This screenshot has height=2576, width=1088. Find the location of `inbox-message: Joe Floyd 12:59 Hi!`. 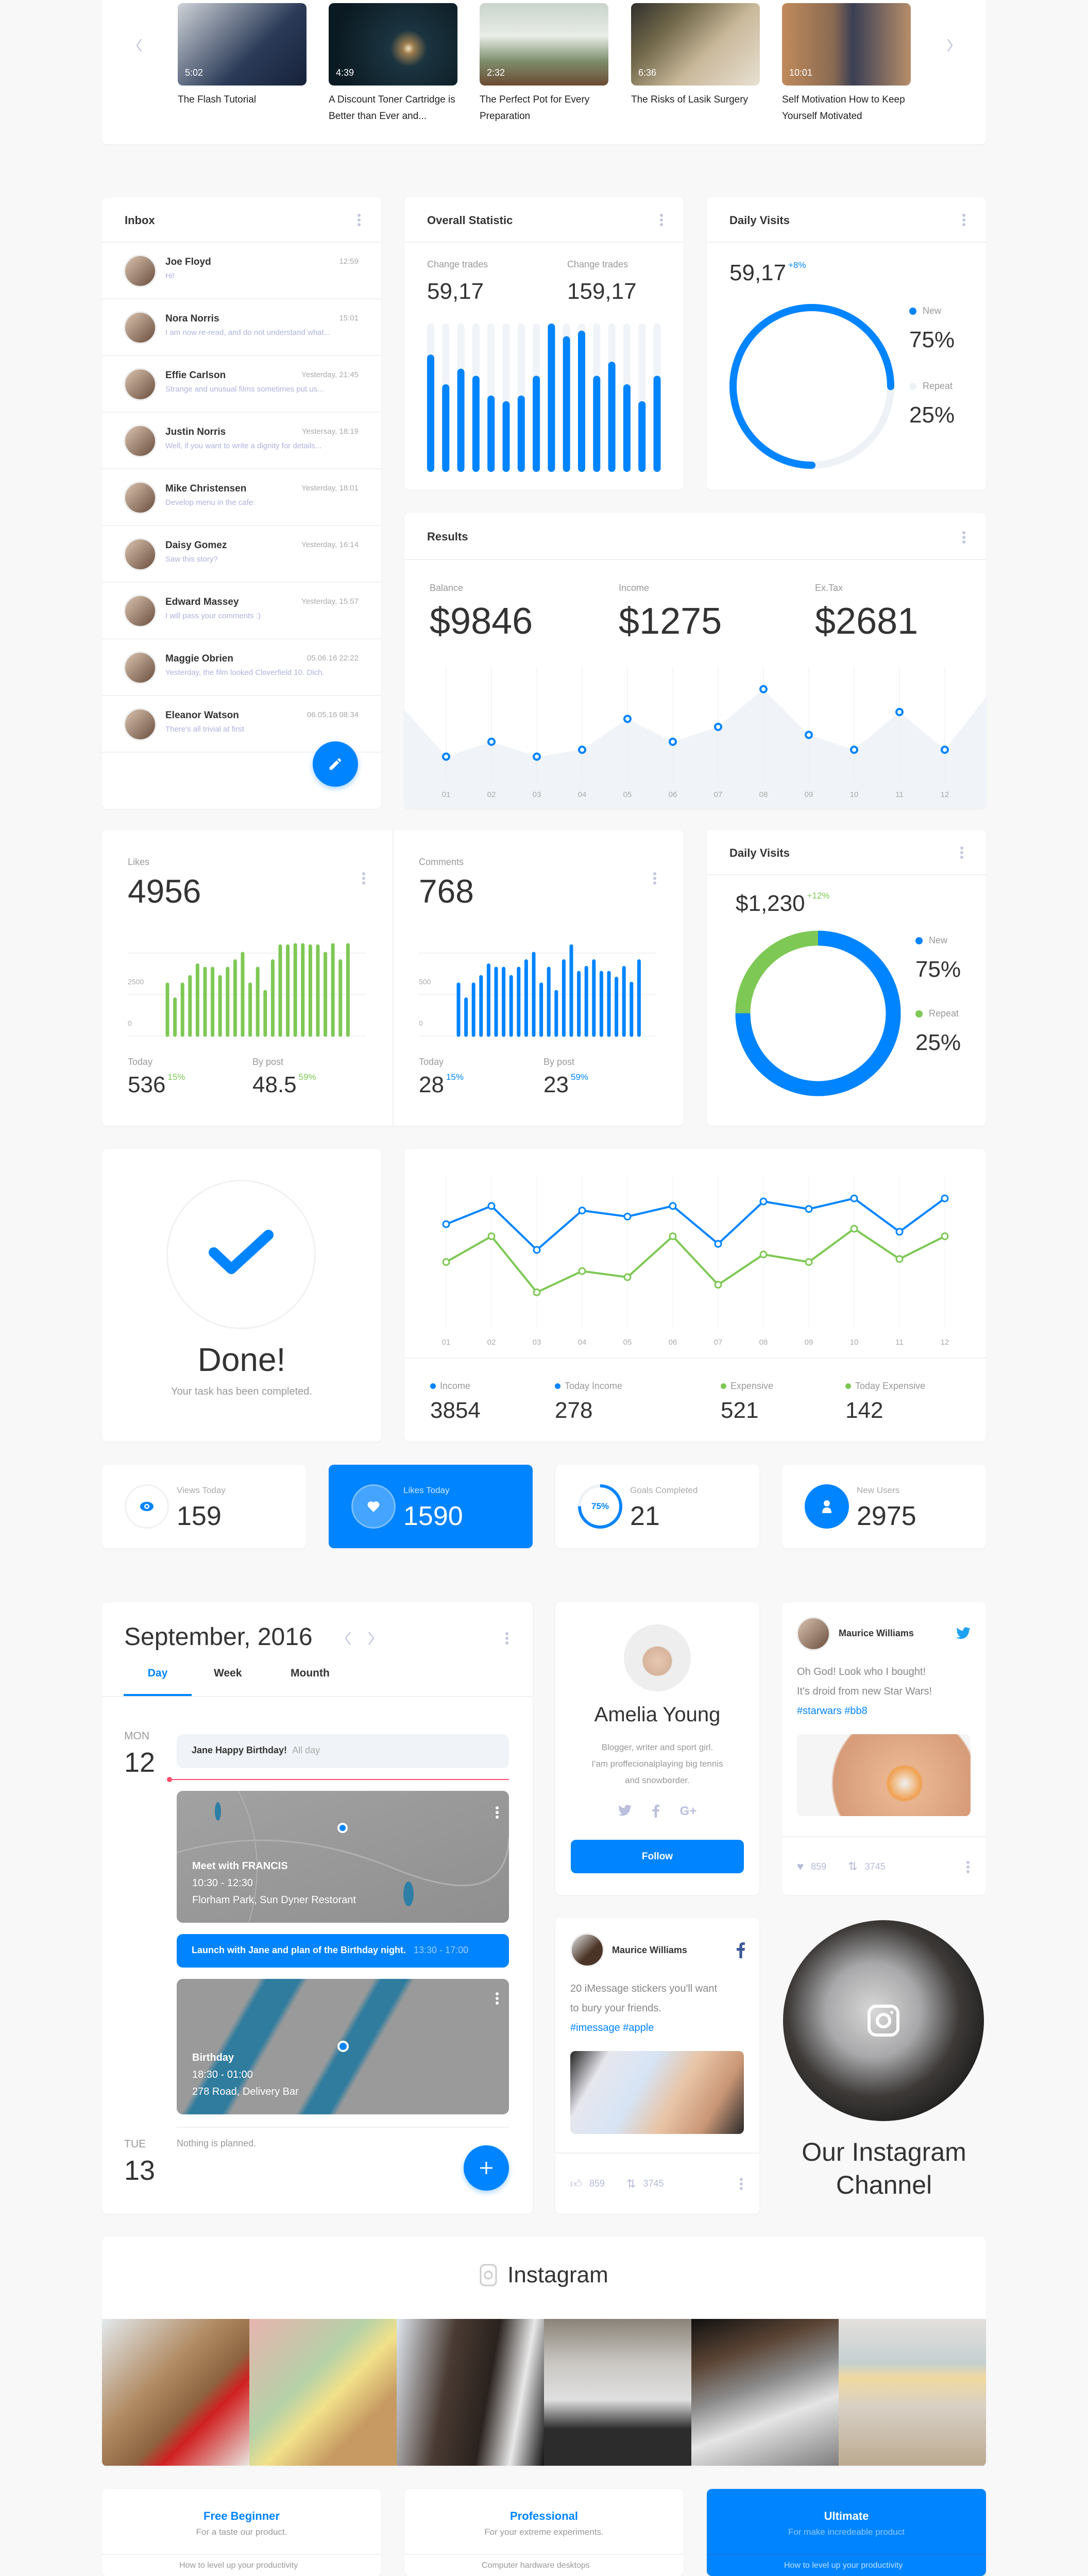

inbox-message: Joe Floyd 12:59 Hi! is located at coordinates (241, 271).